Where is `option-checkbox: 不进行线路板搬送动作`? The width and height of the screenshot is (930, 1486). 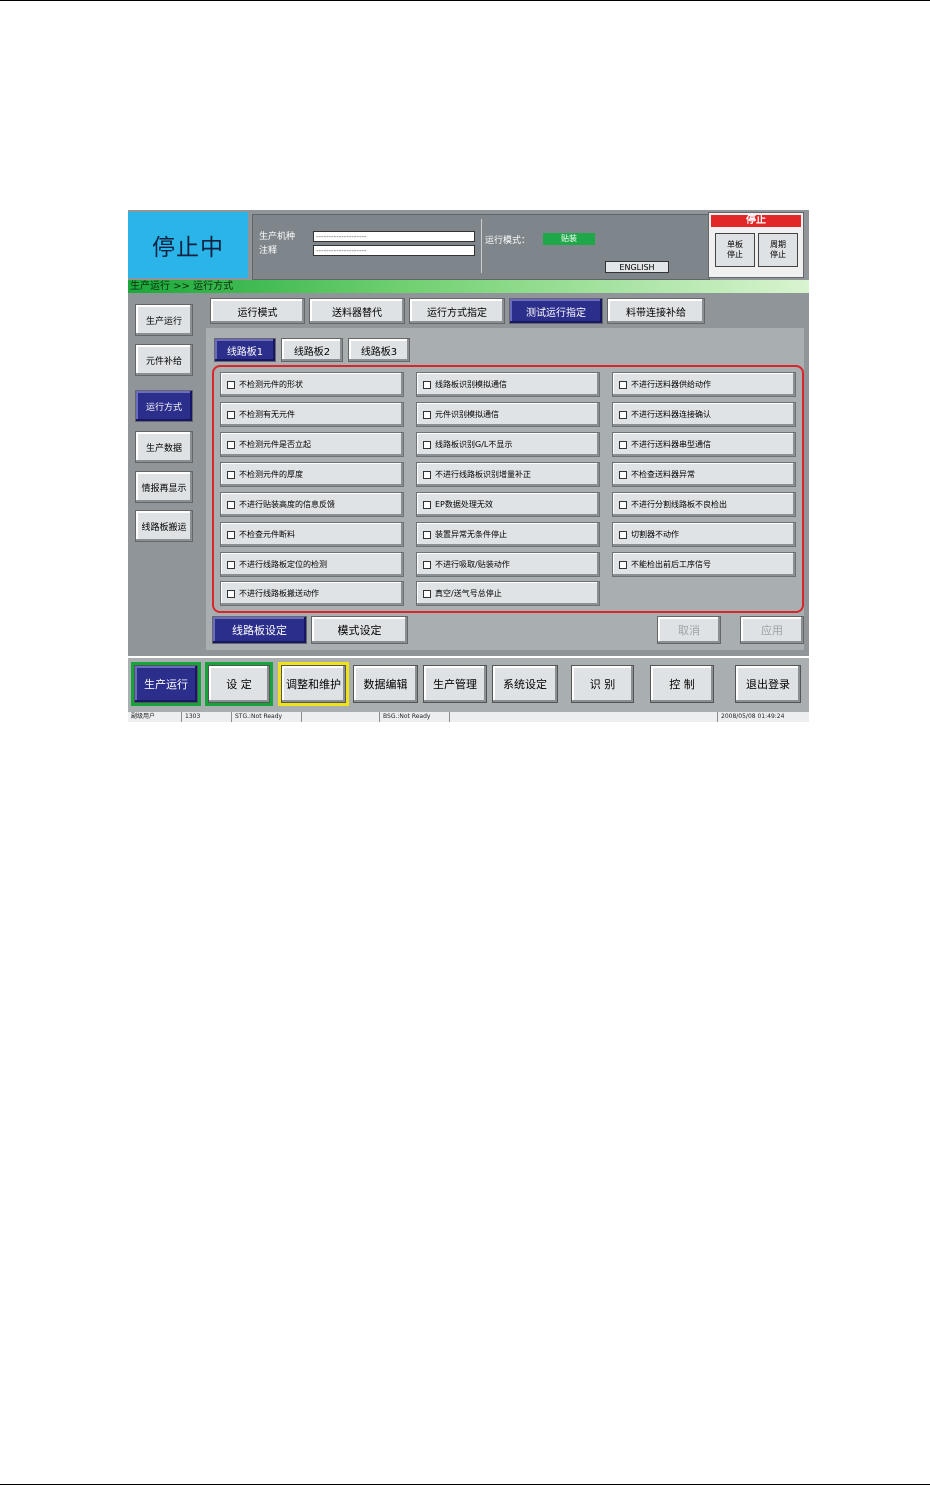 option-checkbox: 不进行线路板搬送动作 is located at coordinates (312, 593).